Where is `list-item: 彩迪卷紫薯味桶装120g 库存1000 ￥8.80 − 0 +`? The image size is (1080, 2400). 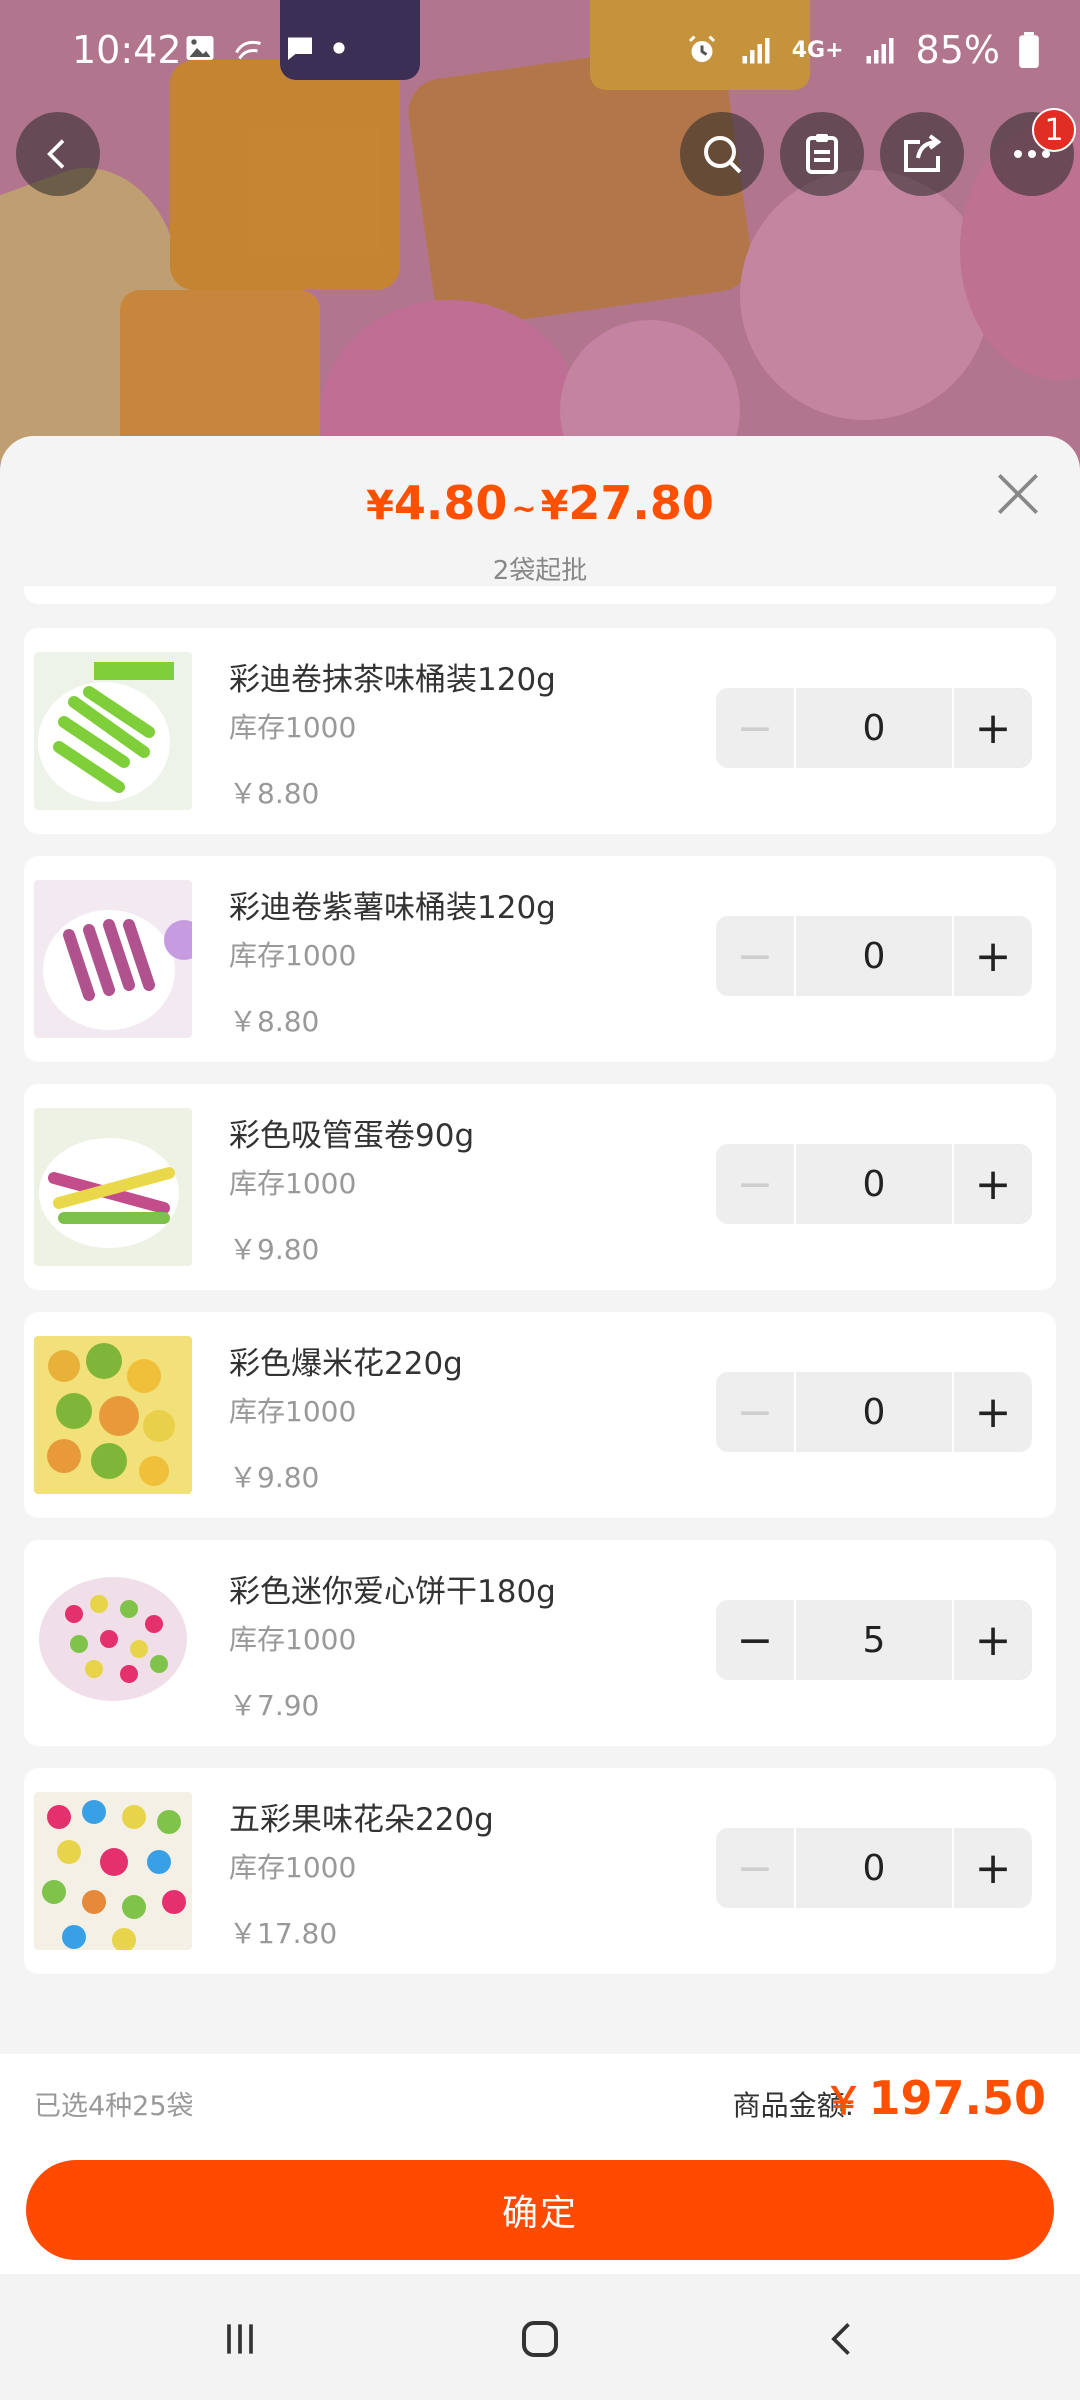
list-item: 彩迪卷紫薯味桶装120g 库存1000 ￥8.80 − 0 + is located at coordinates (540, 959).